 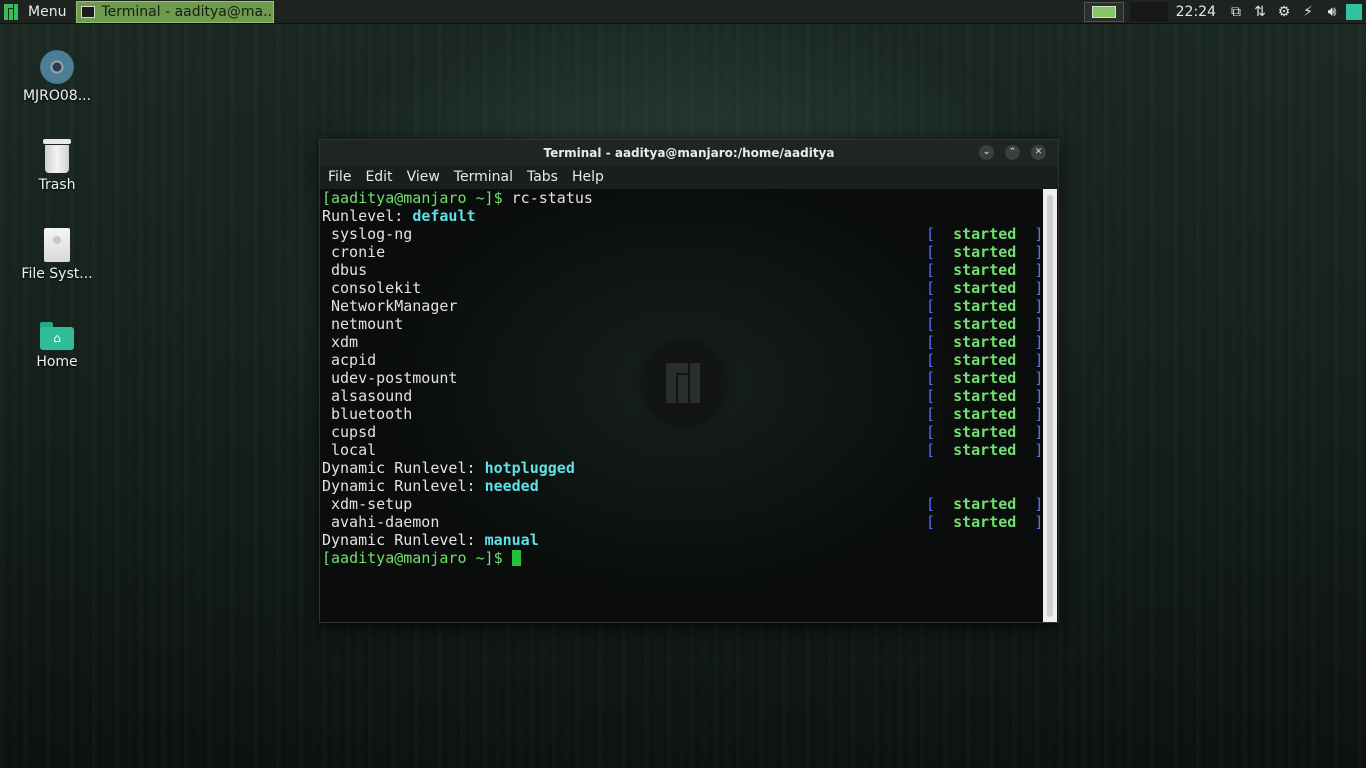 I want to click on service-name: cronie, so click(x=358, y=252).